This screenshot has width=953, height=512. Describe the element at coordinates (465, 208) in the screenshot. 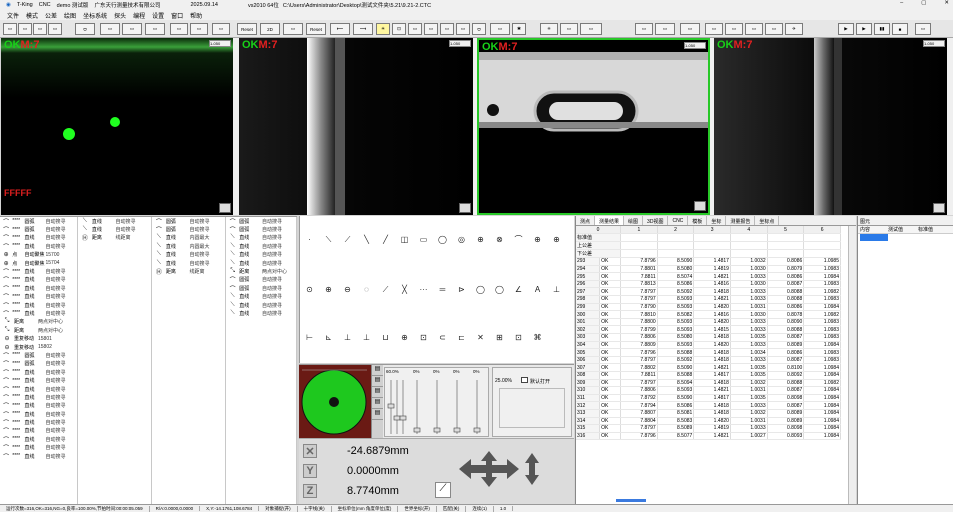

I see `cam2-capture-button` at that location.